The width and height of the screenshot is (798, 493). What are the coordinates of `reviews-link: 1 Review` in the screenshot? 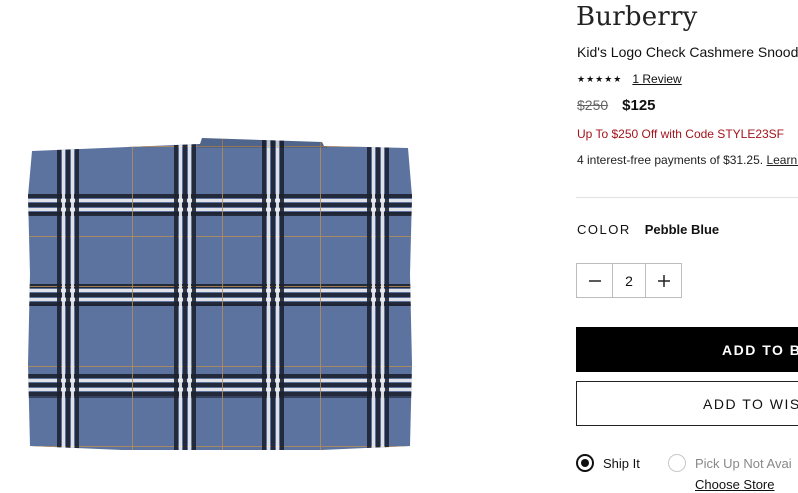 It's located at (656, 79).